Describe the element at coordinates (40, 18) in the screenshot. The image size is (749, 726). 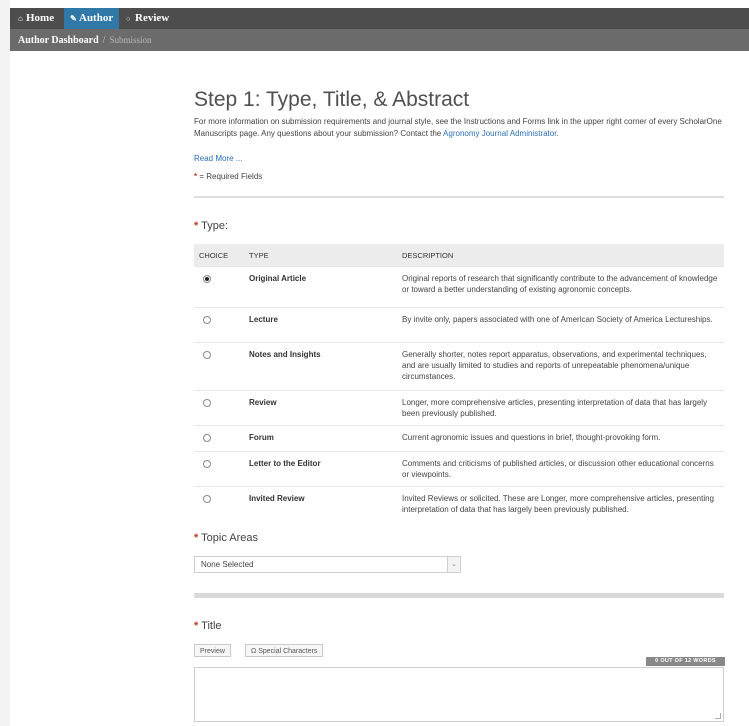
I see `nav-home-label: Home` at that location.